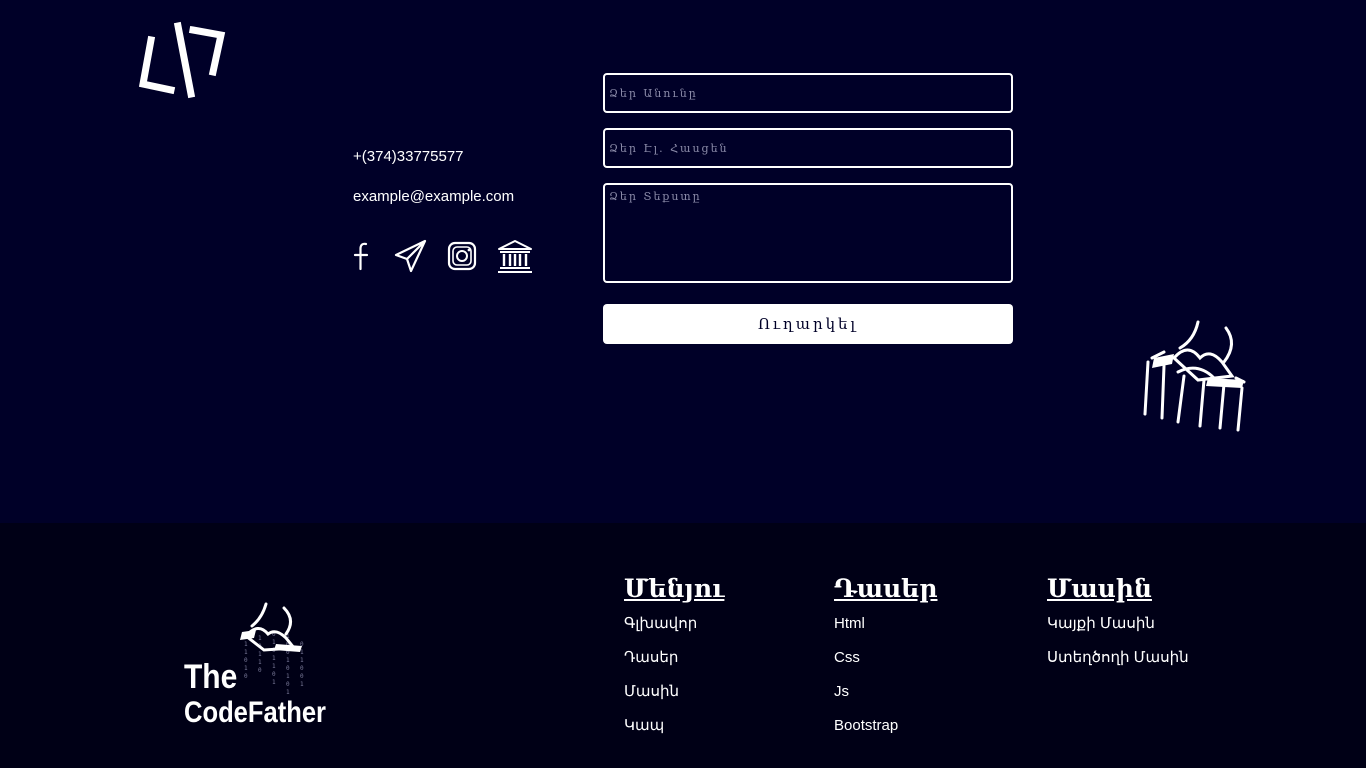 Image resolution: width=1366 pixels, height=768 pixels. I want to click on lesson-link-bootstrap: Bootstrap, so click(866, 725).